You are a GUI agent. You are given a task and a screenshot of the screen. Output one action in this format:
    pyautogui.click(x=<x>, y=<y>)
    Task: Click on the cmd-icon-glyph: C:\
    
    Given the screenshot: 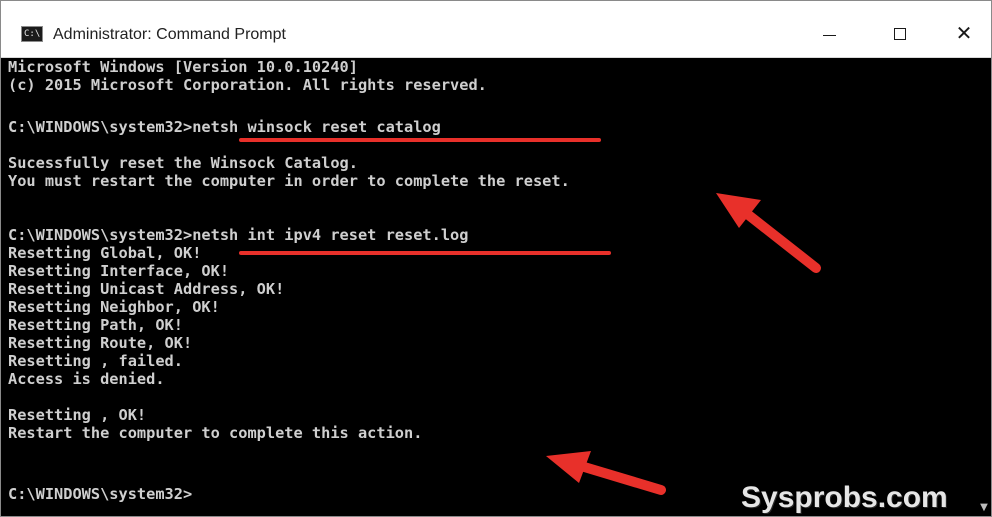 What is the action you would take?
    pyautogui.click(x=32, y=34)
    